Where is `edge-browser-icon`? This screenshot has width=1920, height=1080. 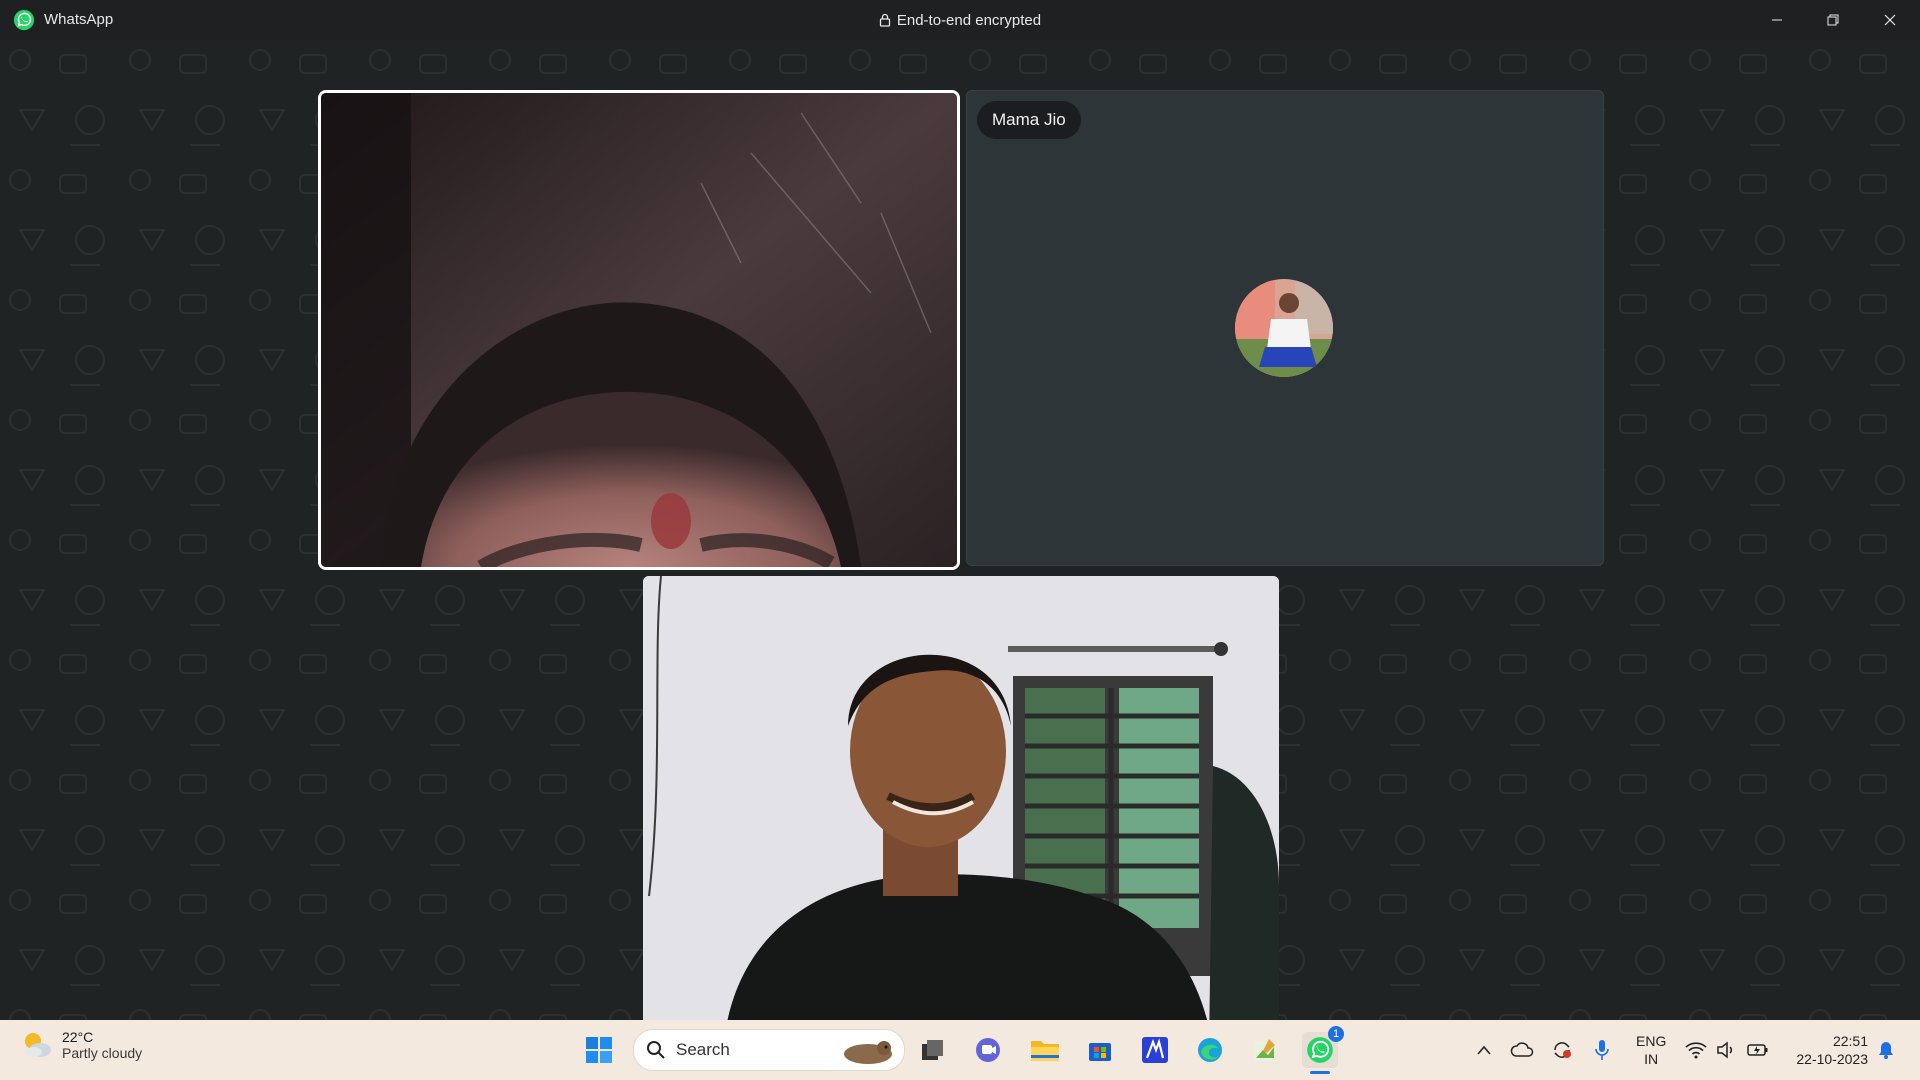 edge-browser-icon is located at coordinates (1210, 1050).